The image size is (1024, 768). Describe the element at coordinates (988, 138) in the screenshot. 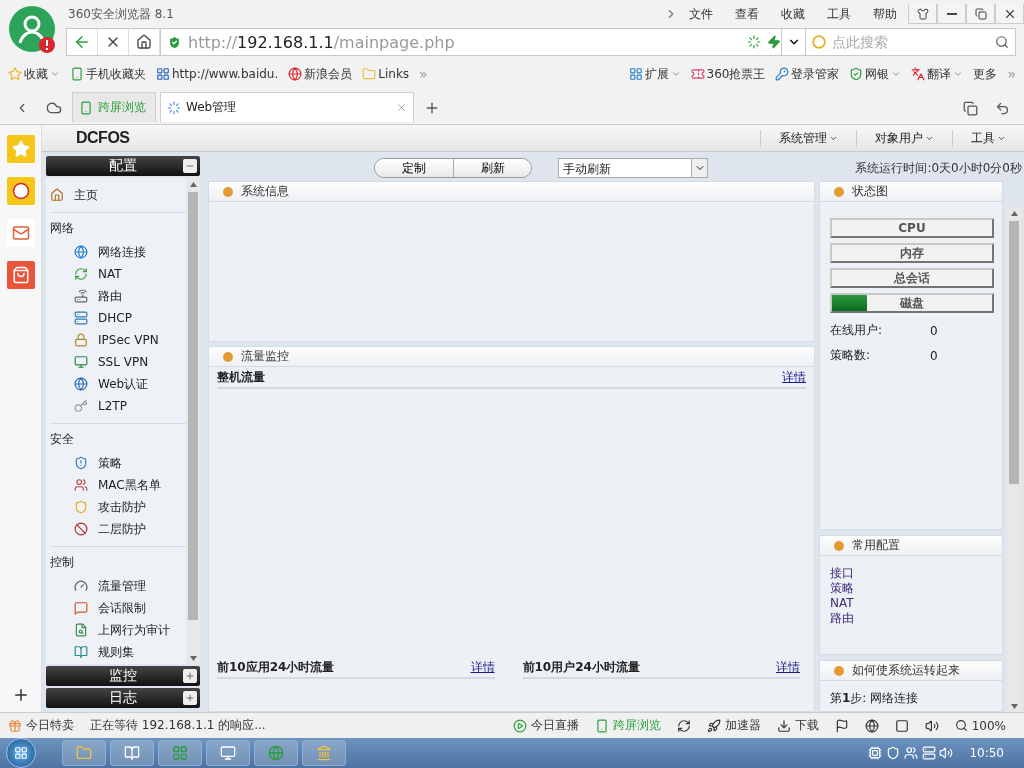

I see `header-menu: 工具` at that location.